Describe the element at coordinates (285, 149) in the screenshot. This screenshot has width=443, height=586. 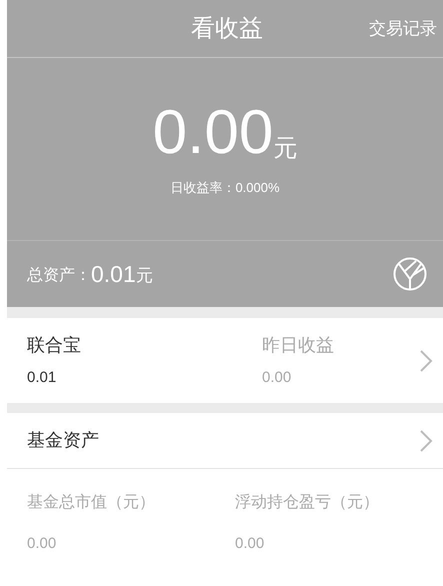
I see `currency-unit: 元` at that location.